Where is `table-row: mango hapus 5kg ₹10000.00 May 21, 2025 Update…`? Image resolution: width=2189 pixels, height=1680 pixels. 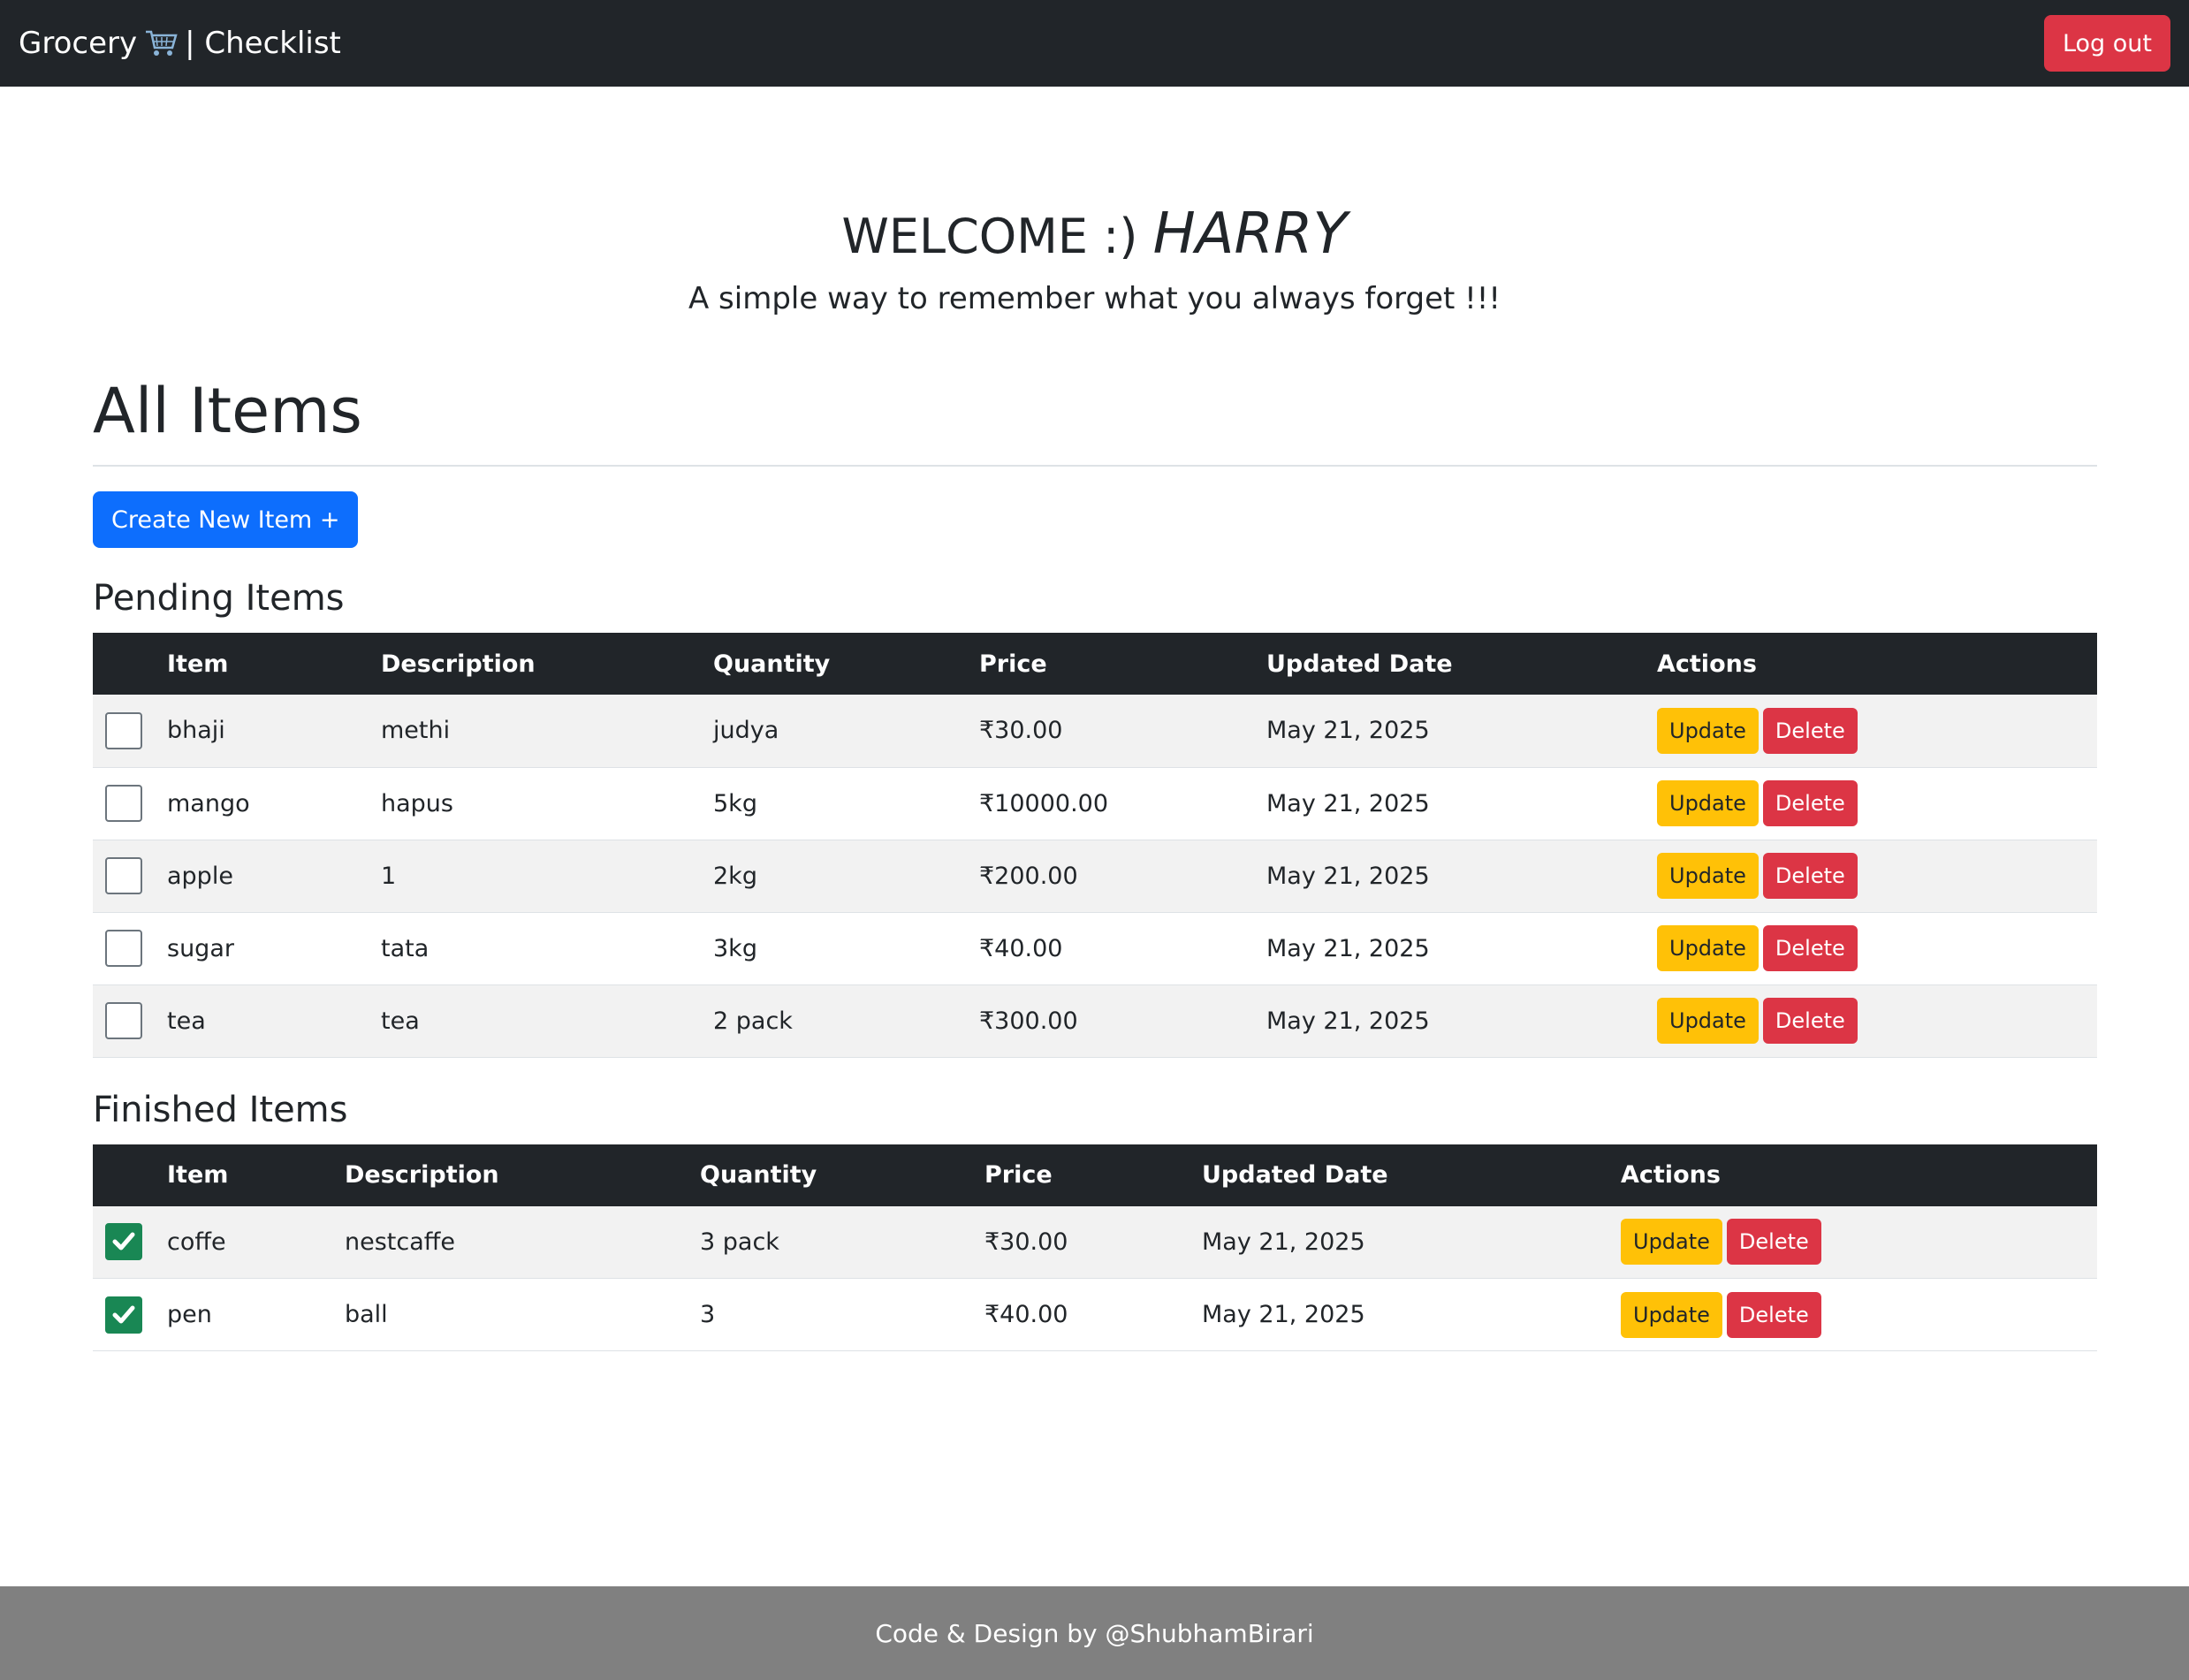 table-row: mango hapus 5kg ₹10000.00 May 21, 2025 Update… is located at coordinates (1095, 803).